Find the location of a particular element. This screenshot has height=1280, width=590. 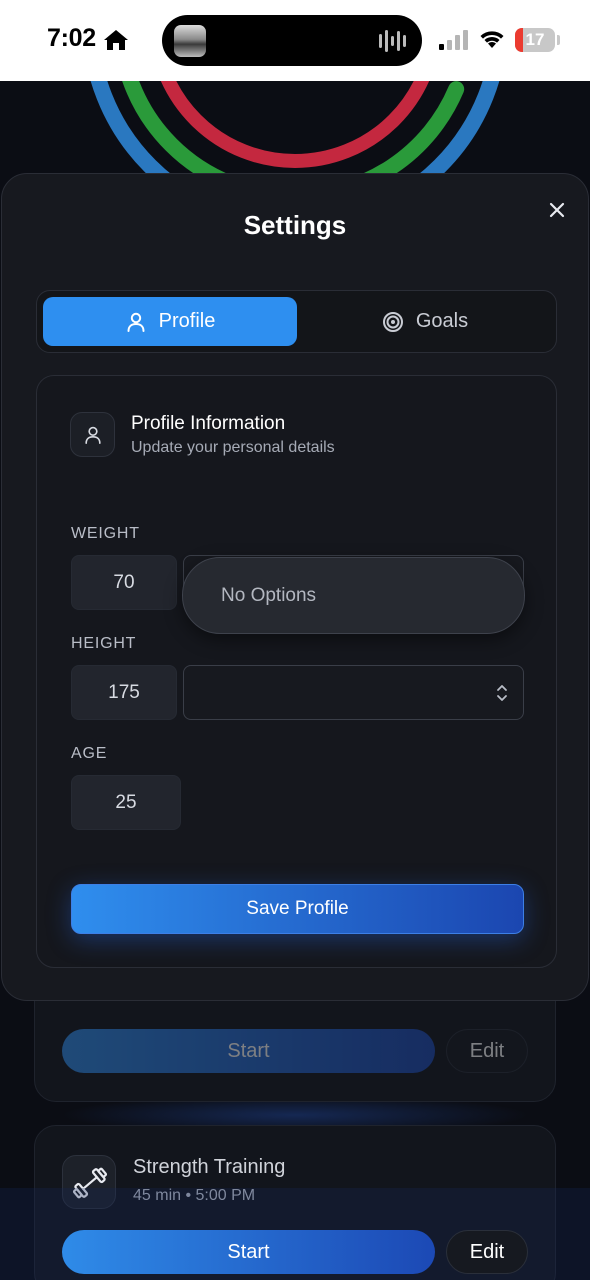

audio-waveform-icon is located at coordinates (392, 41).